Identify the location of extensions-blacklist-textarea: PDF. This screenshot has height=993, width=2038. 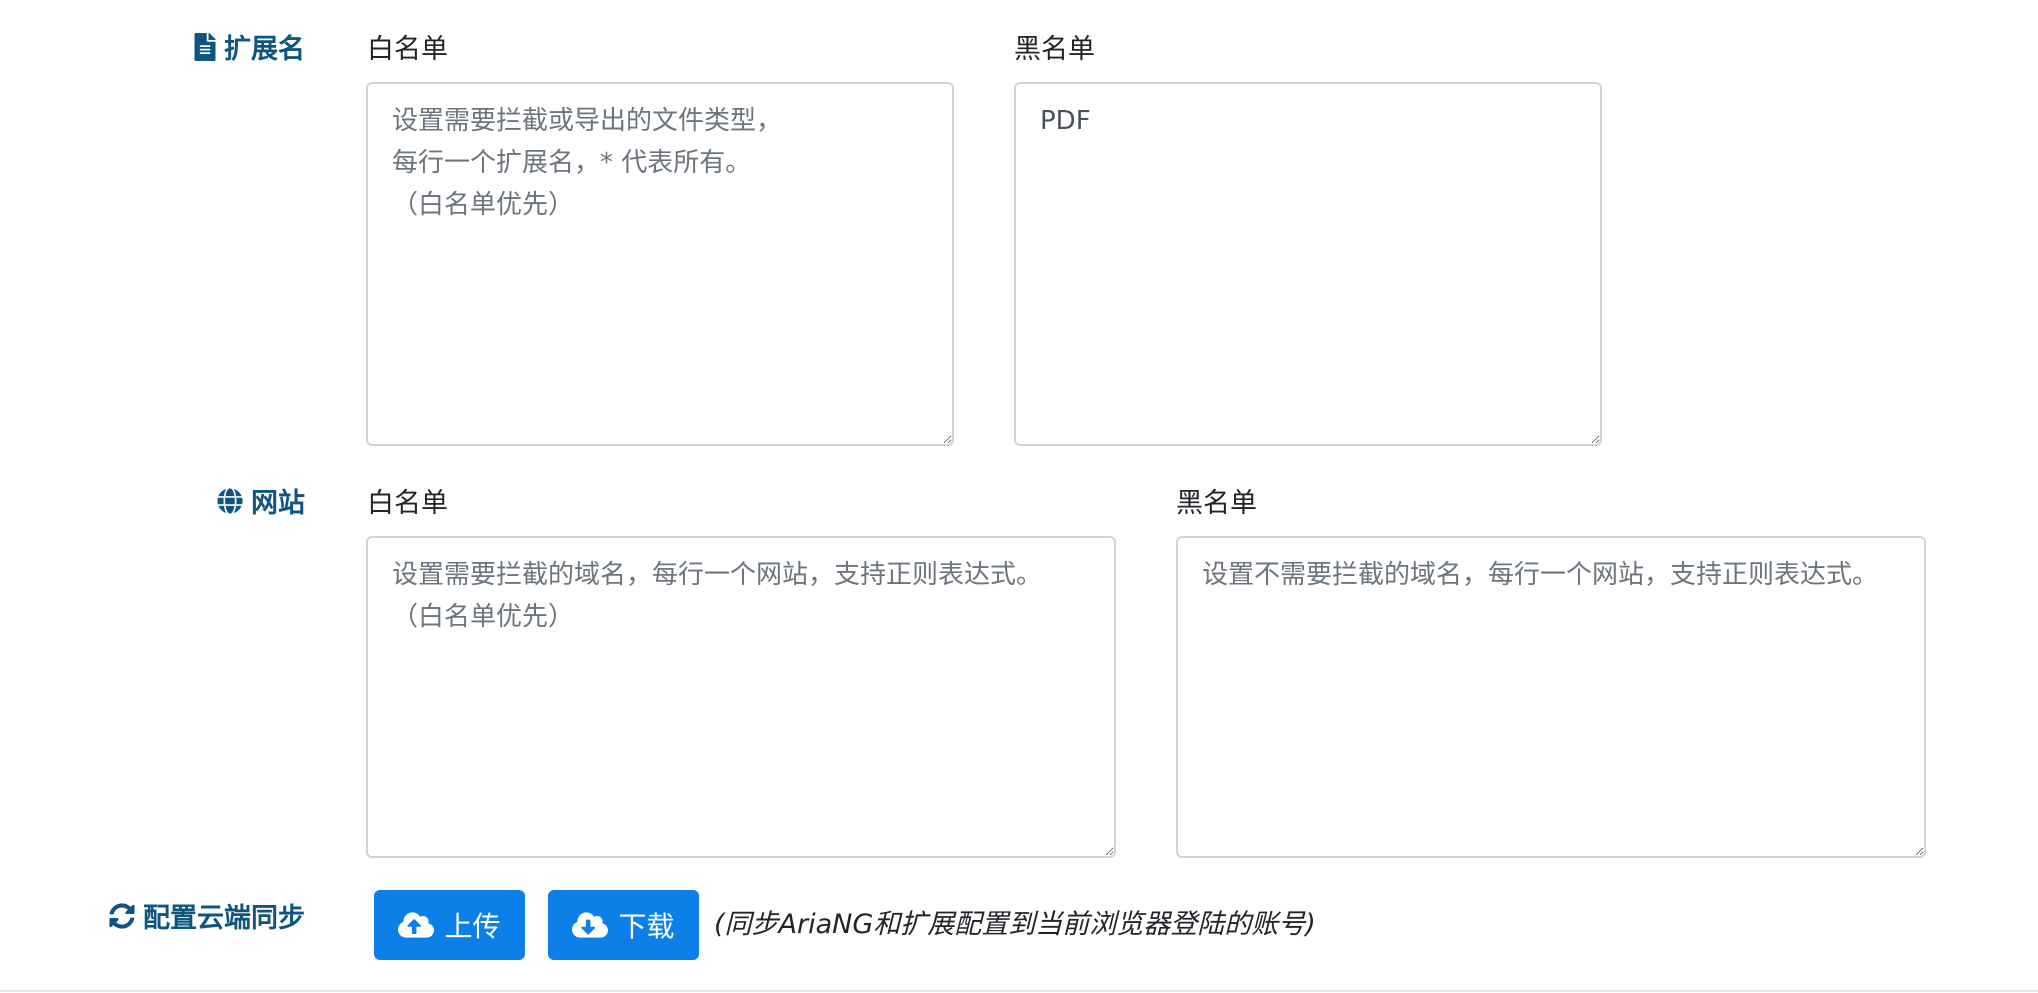
(1308, 264).